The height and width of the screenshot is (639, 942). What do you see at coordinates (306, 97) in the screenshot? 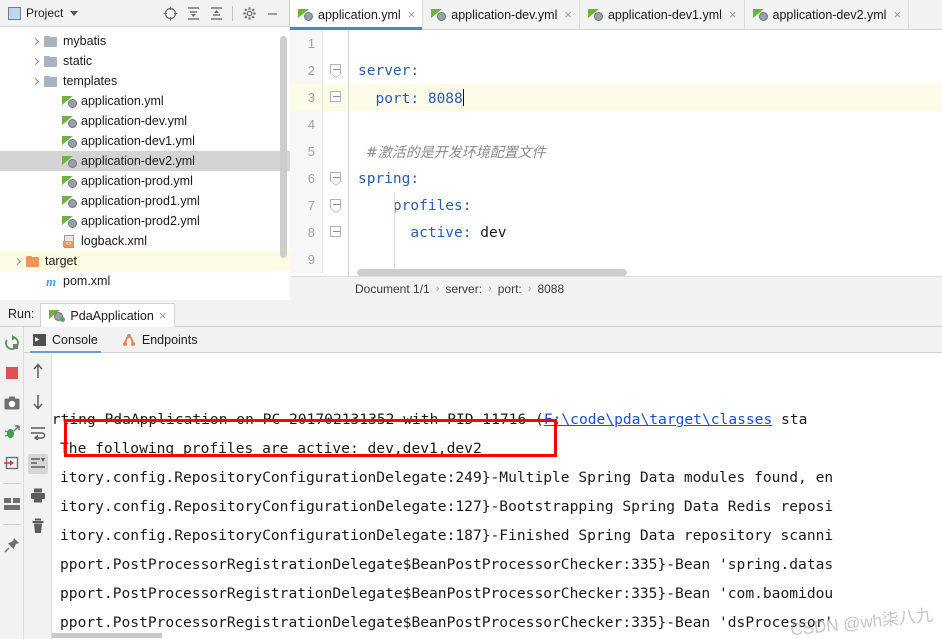
I see `line-number: 3` at bounding box center [306, 97].